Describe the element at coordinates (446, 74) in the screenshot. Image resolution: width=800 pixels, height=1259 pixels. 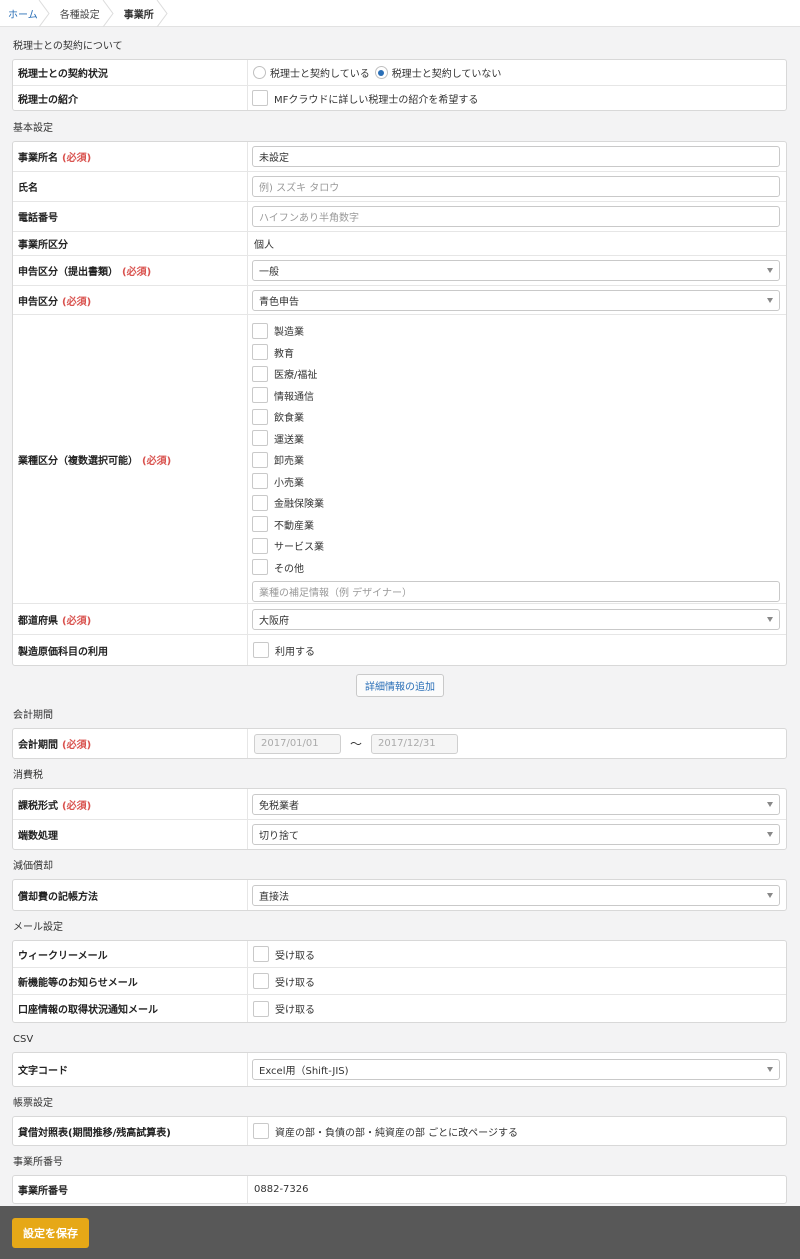
I see `radio-contract-no-label: 税理士と契約していない` at that location.